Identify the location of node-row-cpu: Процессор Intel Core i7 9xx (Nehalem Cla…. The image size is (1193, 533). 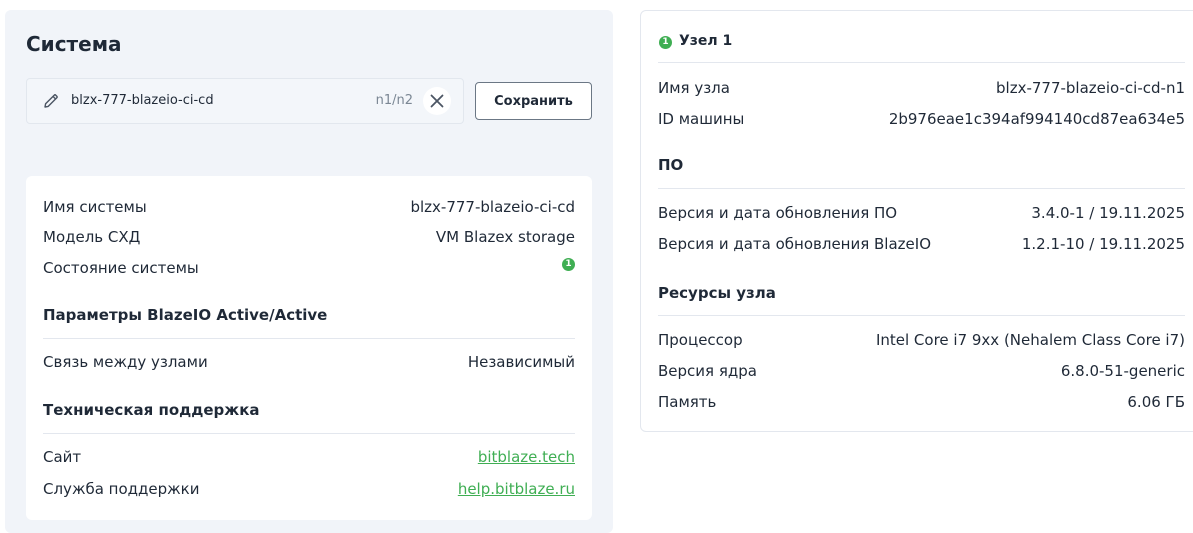
(921, 342).